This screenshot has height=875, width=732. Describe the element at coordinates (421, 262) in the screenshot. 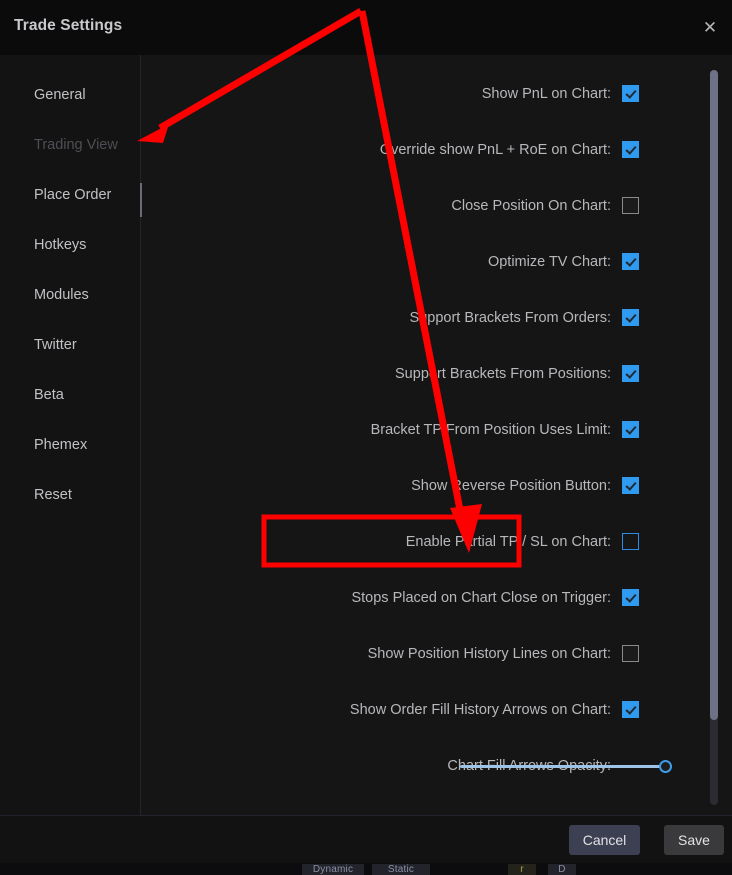

I see `setting-row: Optimize TV Chart:` at that location.